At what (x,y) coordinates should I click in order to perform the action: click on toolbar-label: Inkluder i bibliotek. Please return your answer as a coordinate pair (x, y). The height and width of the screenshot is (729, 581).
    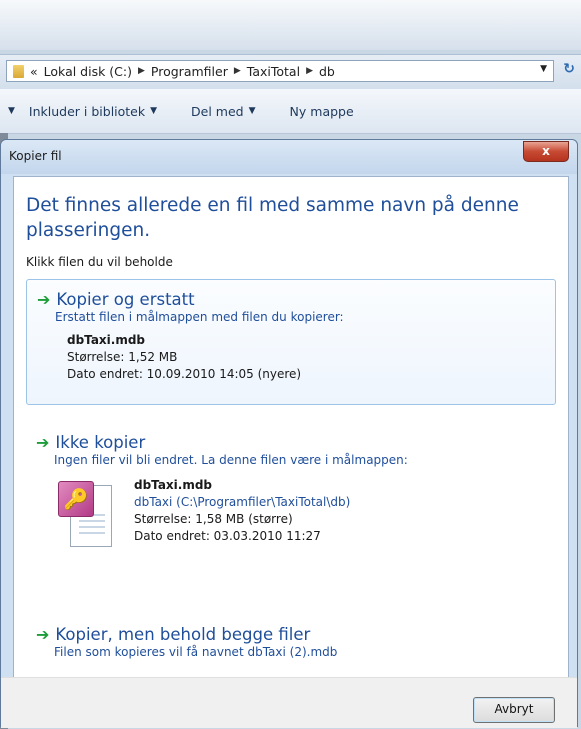
    Looking at the image, I should click on (87, 111).